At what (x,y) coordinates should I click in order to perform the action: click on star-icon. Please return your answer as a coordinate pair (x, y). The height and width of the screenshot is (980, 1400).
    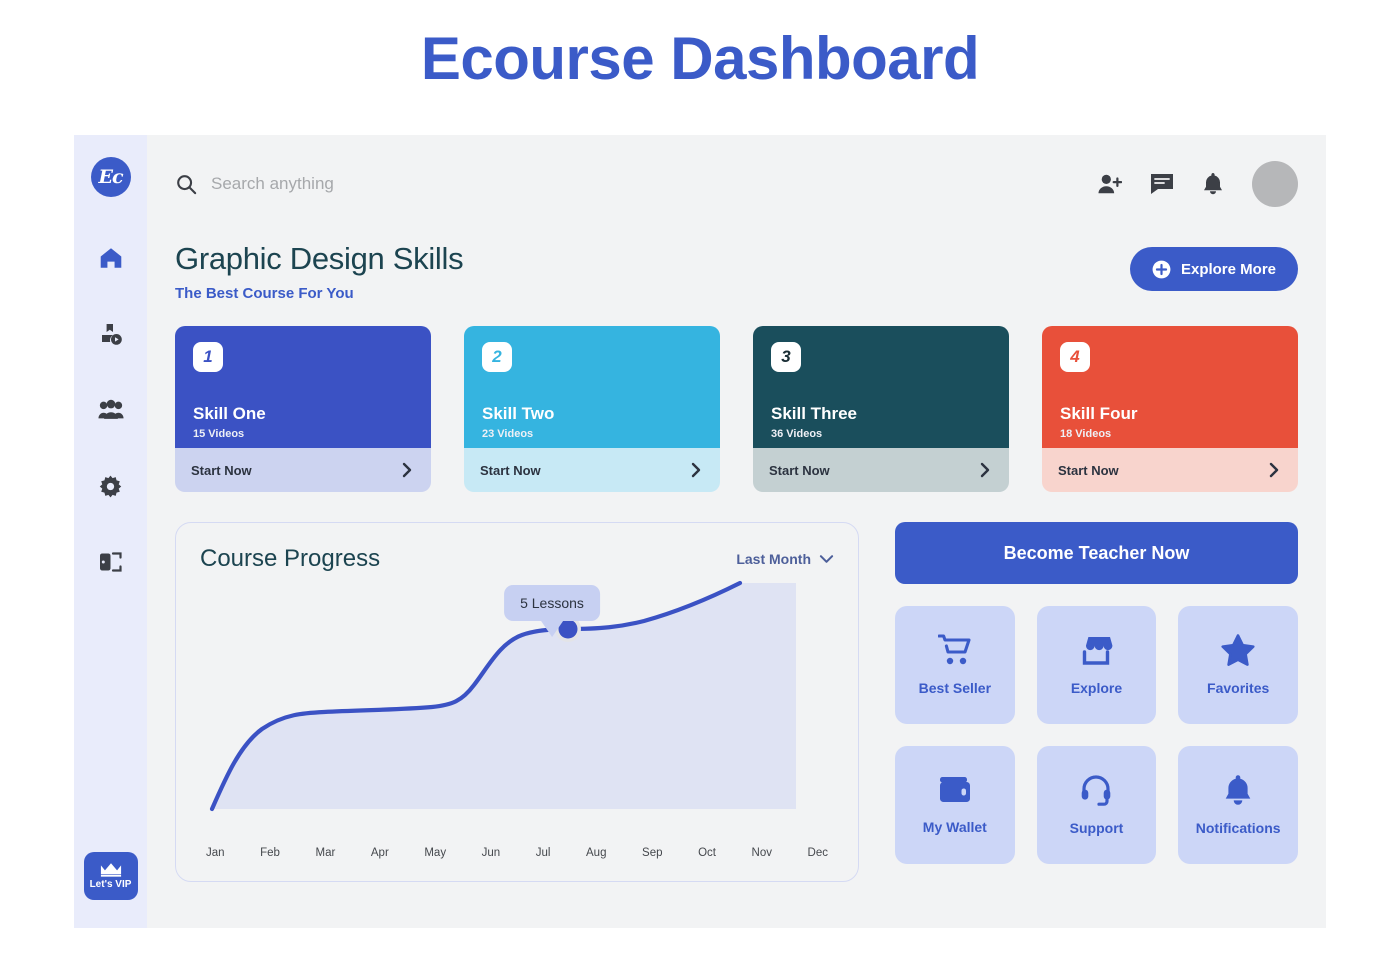
    Looking at the image, I should click on (1238, 650).